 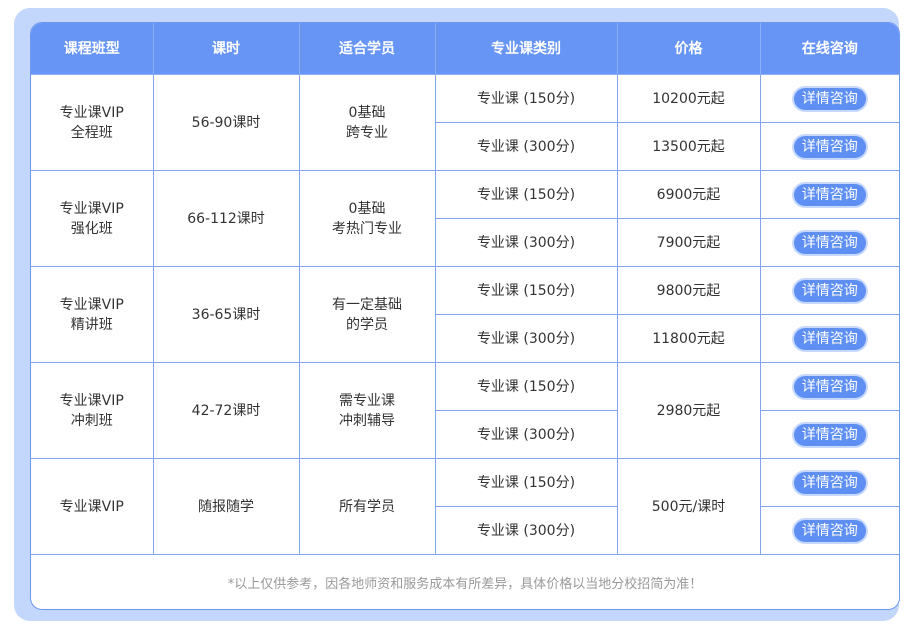 What do you see at coordinates (226, 410) in the screenshot?
I see `hours-cell: 42-72课时` at bounding box center [226, 410].